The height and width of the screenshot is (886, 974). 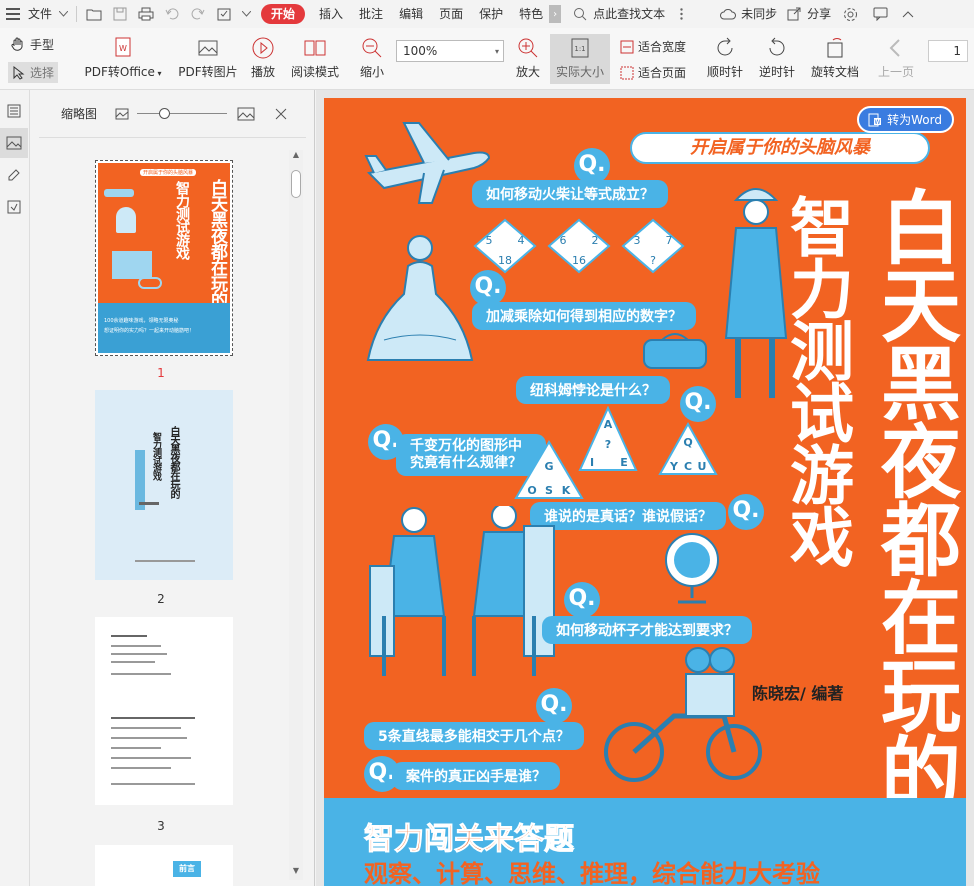 What do you see at coordinates (198, 14) in the screenshot?
I see `redo-icon` at bounding box center [198, 14].